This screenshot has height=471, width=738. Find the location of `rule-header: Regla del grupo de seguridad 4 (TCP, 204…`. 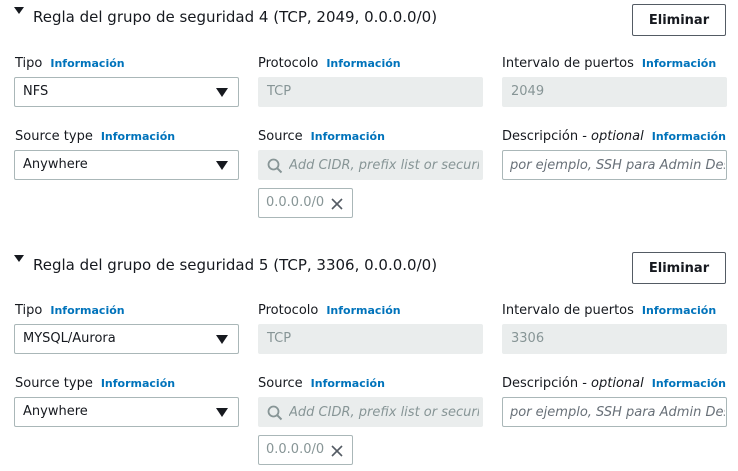

rule-header: Regla del grupo de seguridad 4 (TCP, 204… is located at coordinates (369, 19).